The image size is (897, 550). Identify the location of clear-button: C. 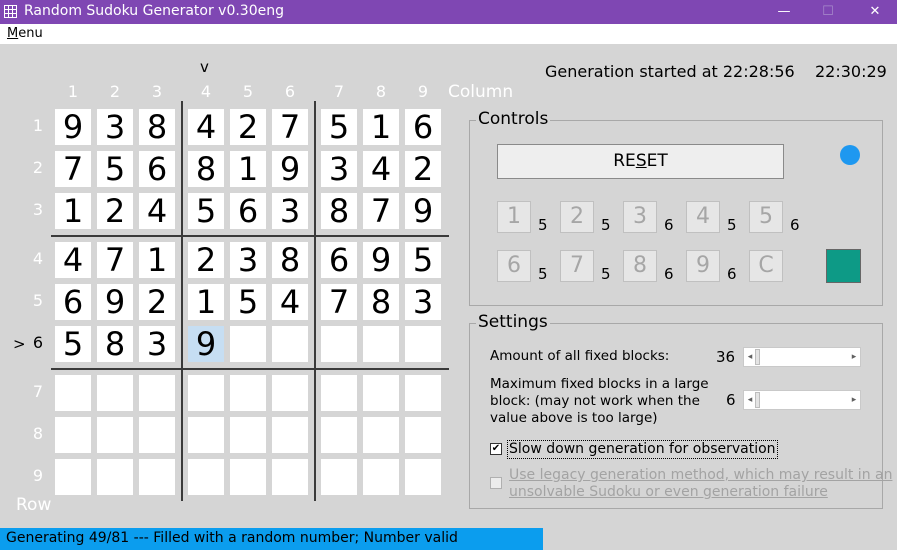
(766, 266).